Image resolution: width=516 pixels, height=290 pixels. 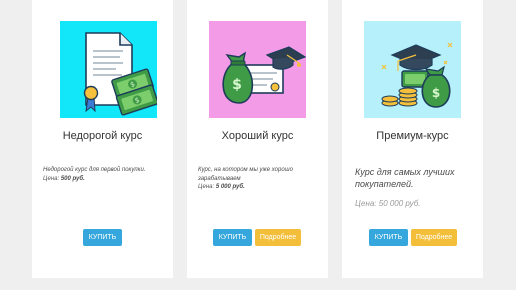 What do you see at coordinates (388, 203) in the screenshot?
I see `price-text: Цена: 50 000 руб.` at bounding box center [388, 203].